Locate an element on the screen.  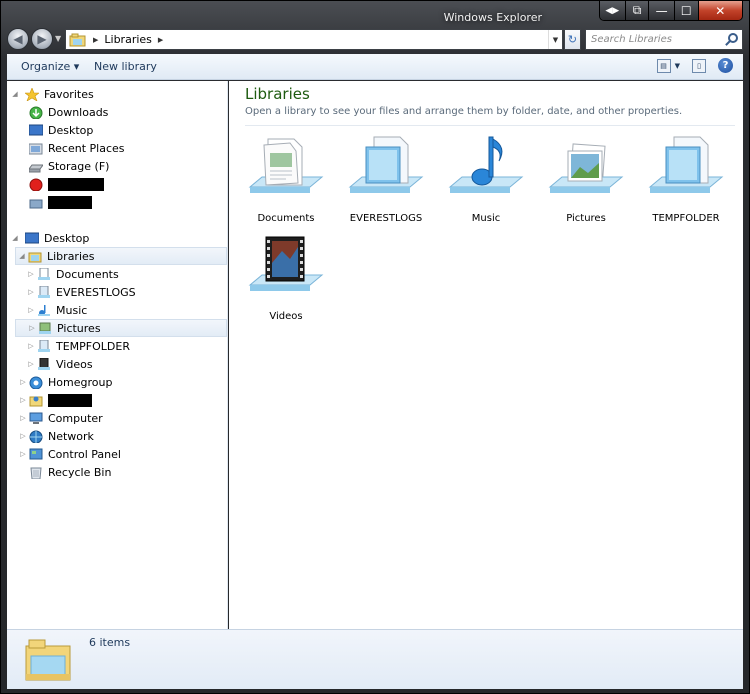
nav-storage-f: Storage (F) is located at coordinates (69, 166).